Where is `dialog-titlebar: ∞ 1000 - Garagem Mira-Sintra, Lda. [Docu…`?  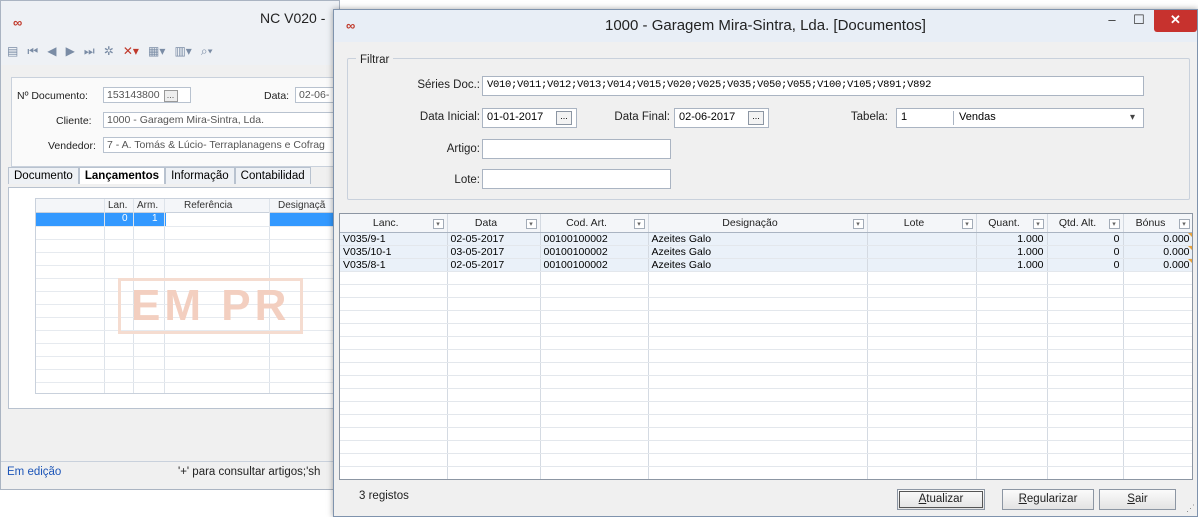 dialog-titlebar: ∞ 1000 - Garagem Mira-Sintra, Lda. [Docu… is located at coordinates (765, 26).